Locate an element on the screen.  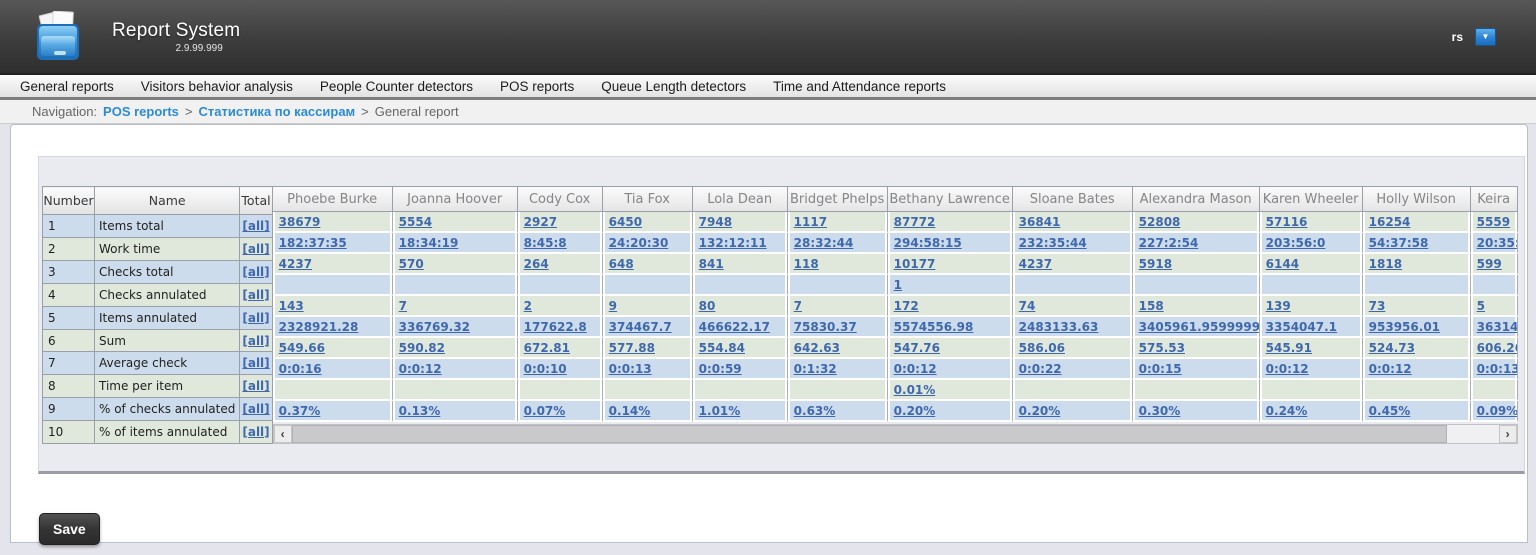
cell-value-link: 590.82 is located at coordinates (422, 348).